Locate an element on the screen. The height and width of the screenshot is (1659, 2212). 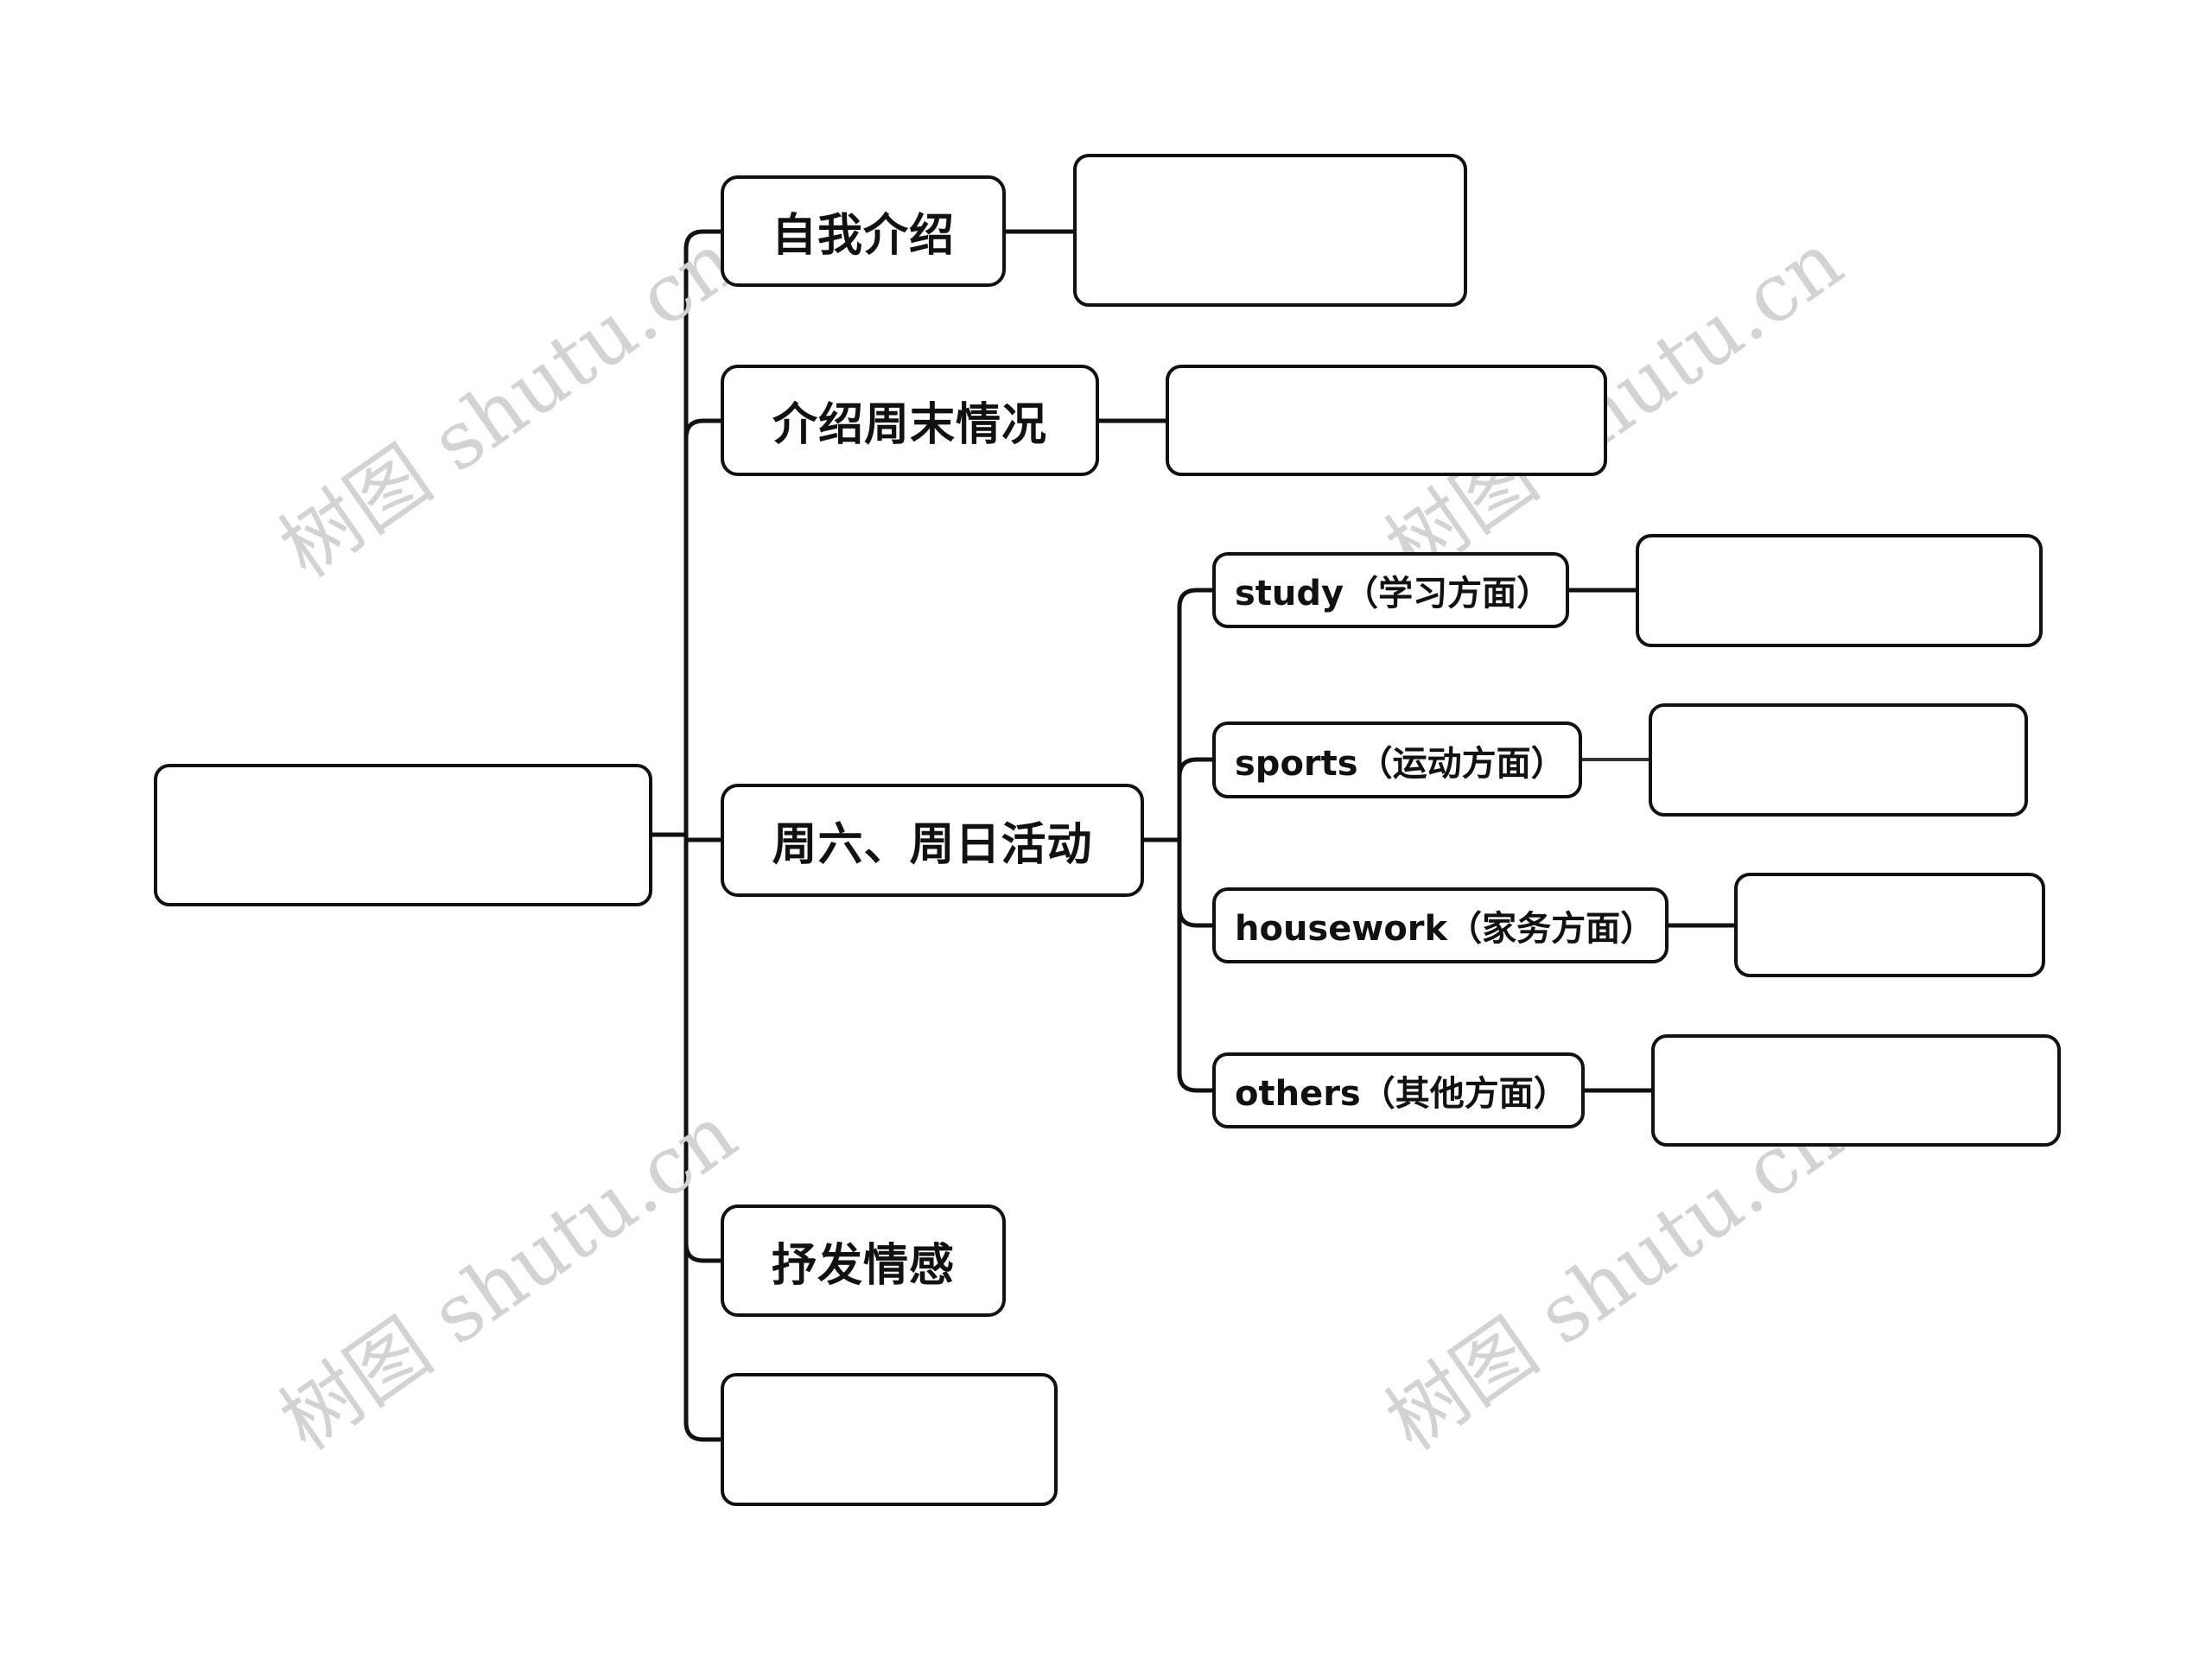
branch-node-express-feelings: 抒发情感 is located at coordinates (863, 1261).